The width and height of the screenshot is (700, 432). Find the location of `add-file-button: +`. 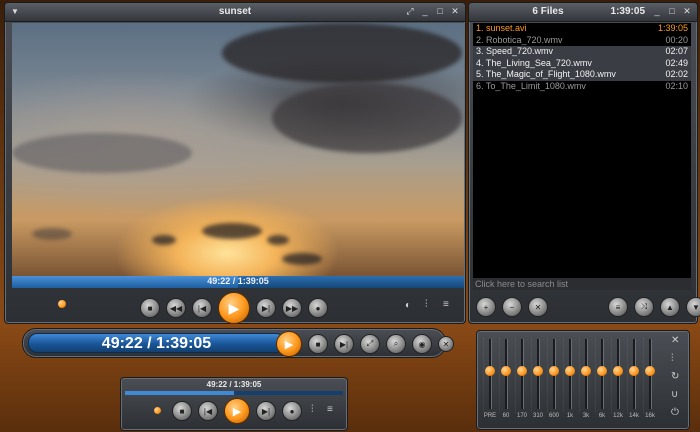

add-file-button: + is located at coordinates (486, 307).